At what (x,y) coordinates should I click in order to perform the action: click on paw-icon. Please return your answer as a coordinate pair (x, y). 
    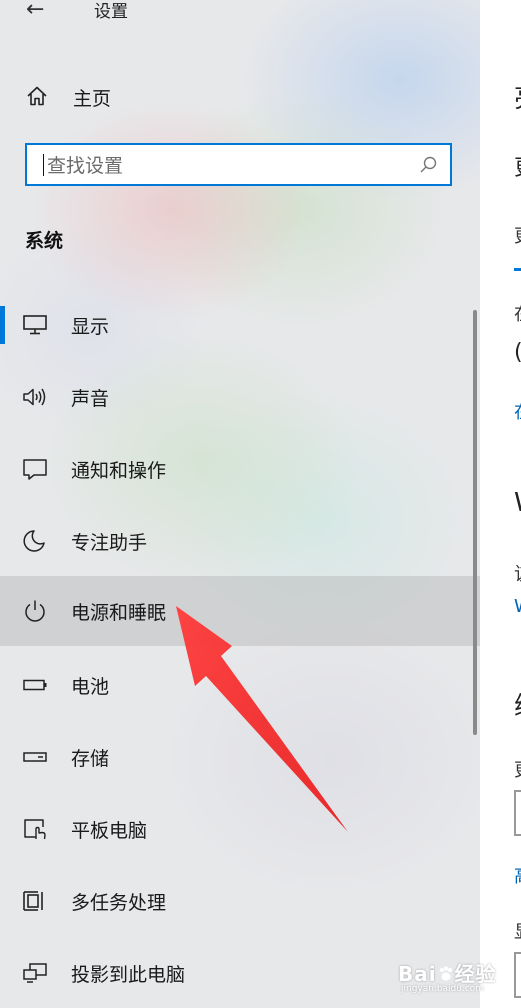
    Looking at the image, I should click on (445, 973).